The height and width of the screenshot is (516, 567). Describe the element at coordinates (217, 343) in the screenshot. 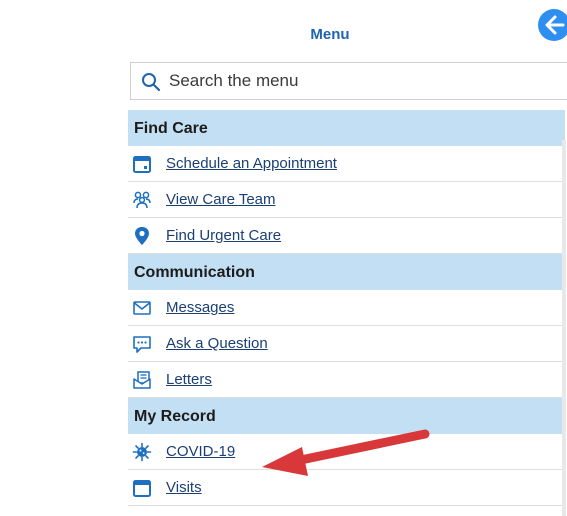

I see `menu-item-label: Ask a Question` at that location.